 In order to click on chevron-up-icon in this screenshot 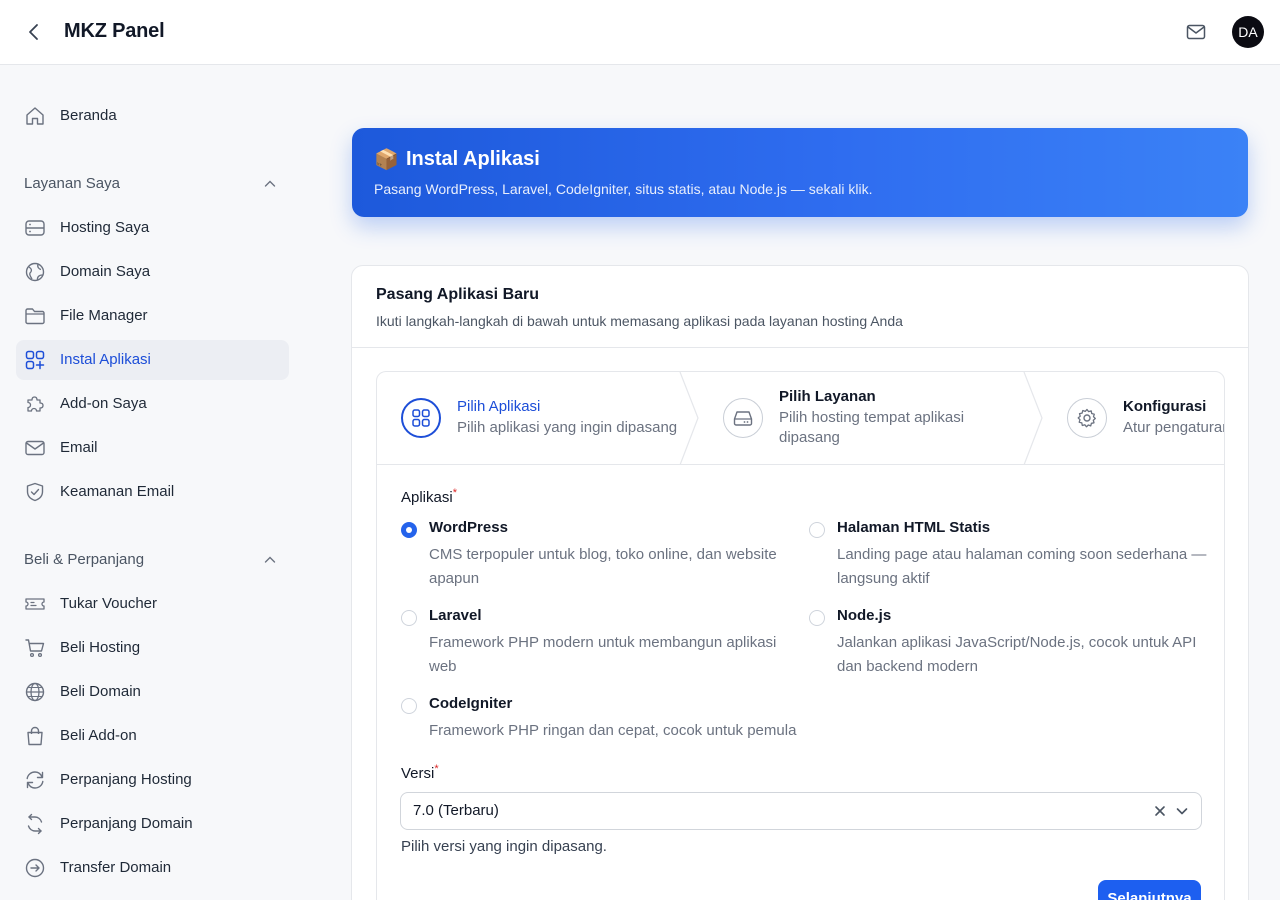, I will do `click(270, 559)`.